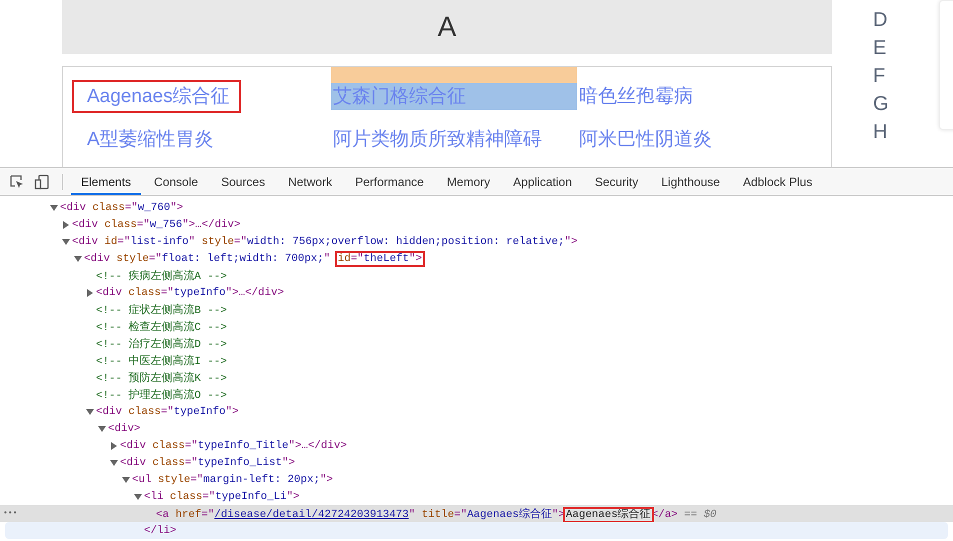  I want to click on devtools-tab: Sources, so click(243, 181).